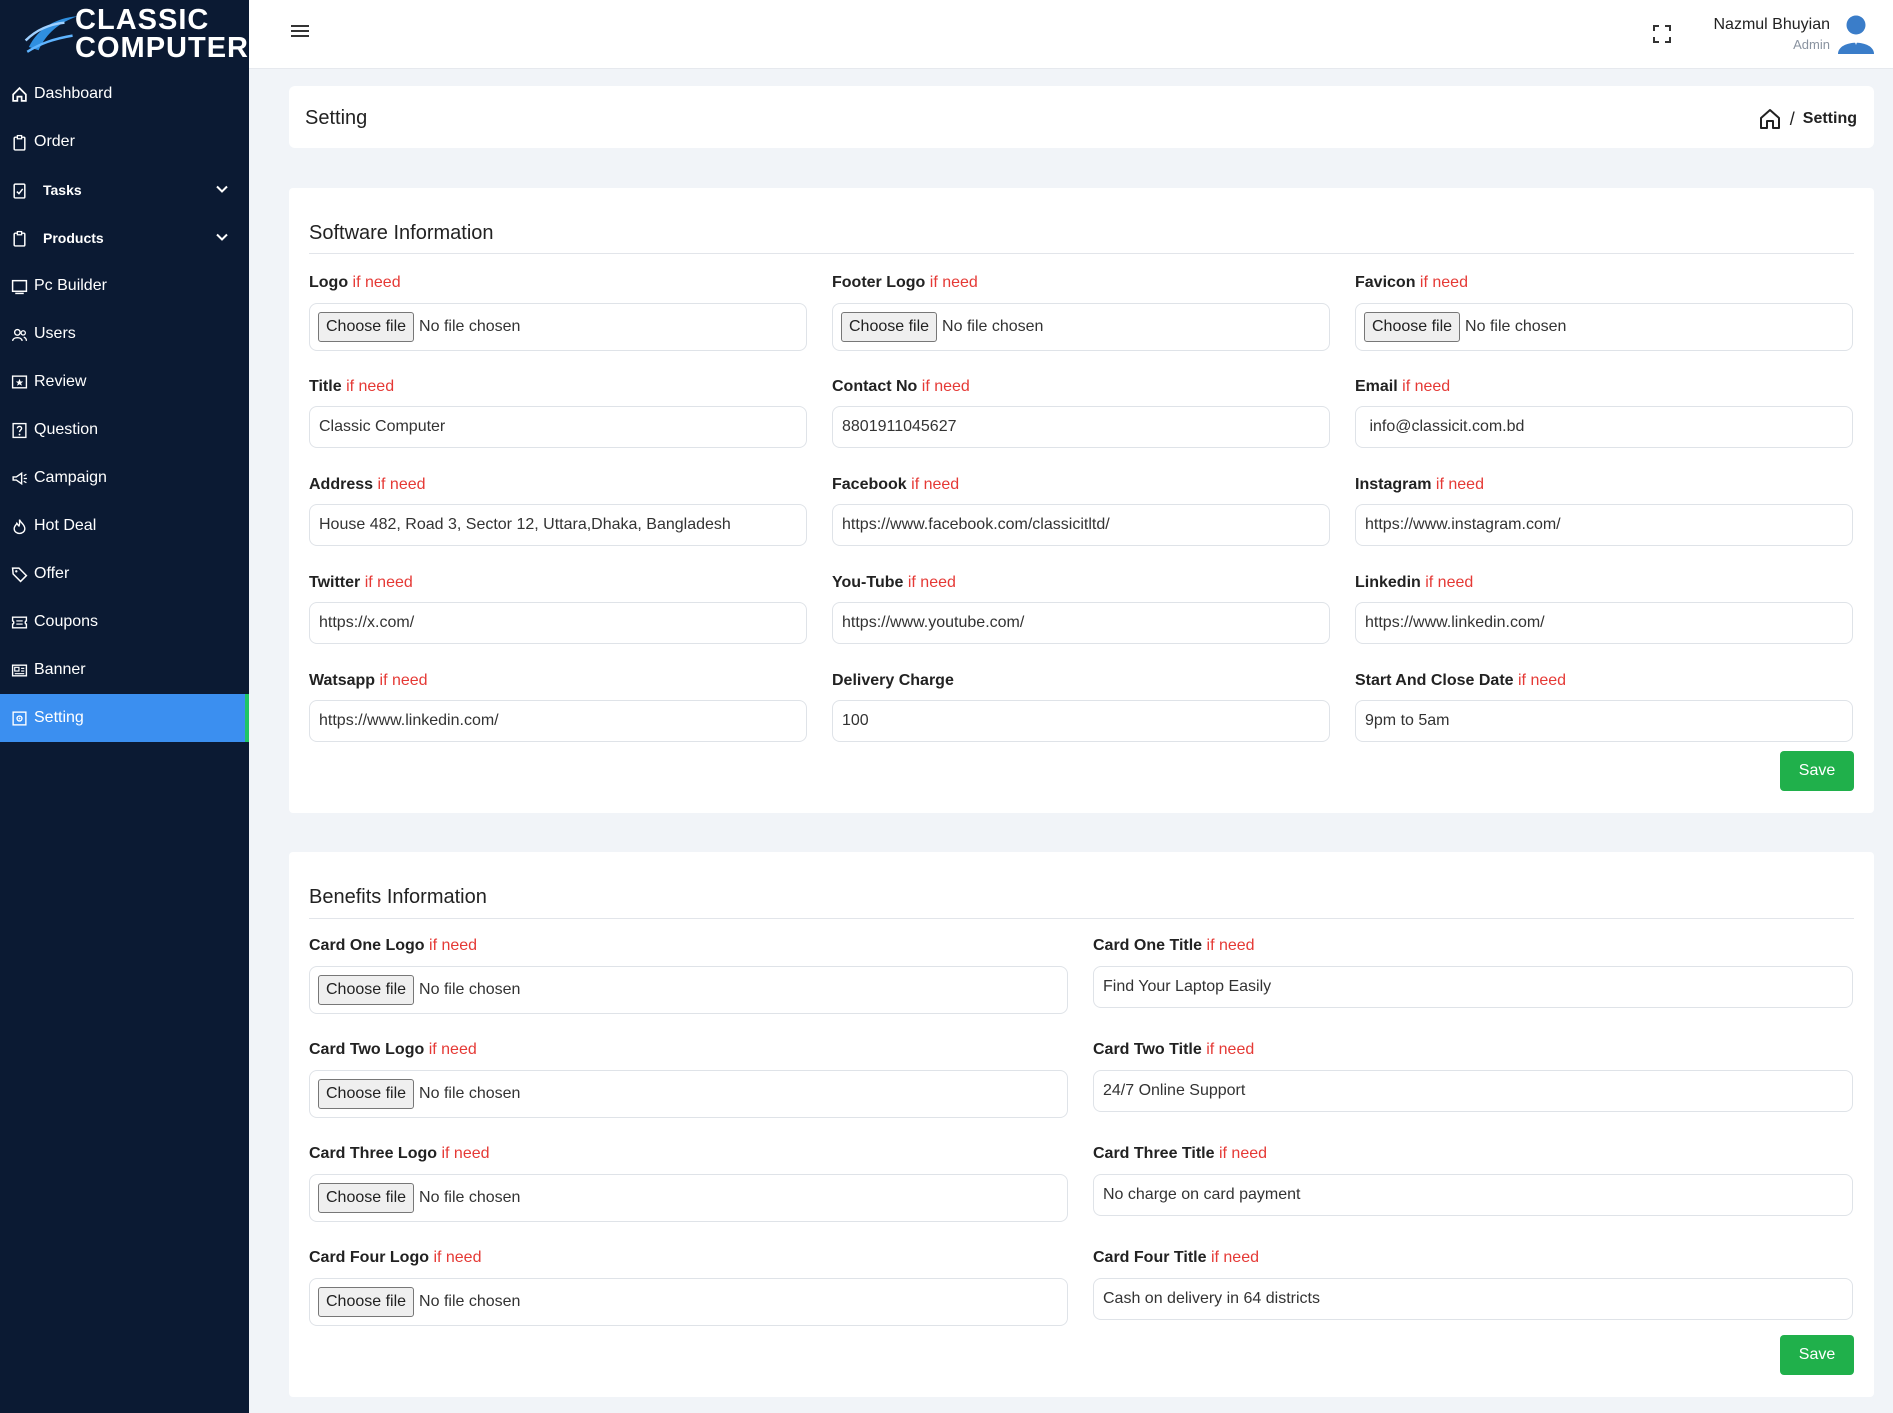 The image size is (1893, 1413). Describe the element at coordinates (688, 990) in the screenshot. I see `card-one-logo-file-input: Choose file No file chosen` at that location.